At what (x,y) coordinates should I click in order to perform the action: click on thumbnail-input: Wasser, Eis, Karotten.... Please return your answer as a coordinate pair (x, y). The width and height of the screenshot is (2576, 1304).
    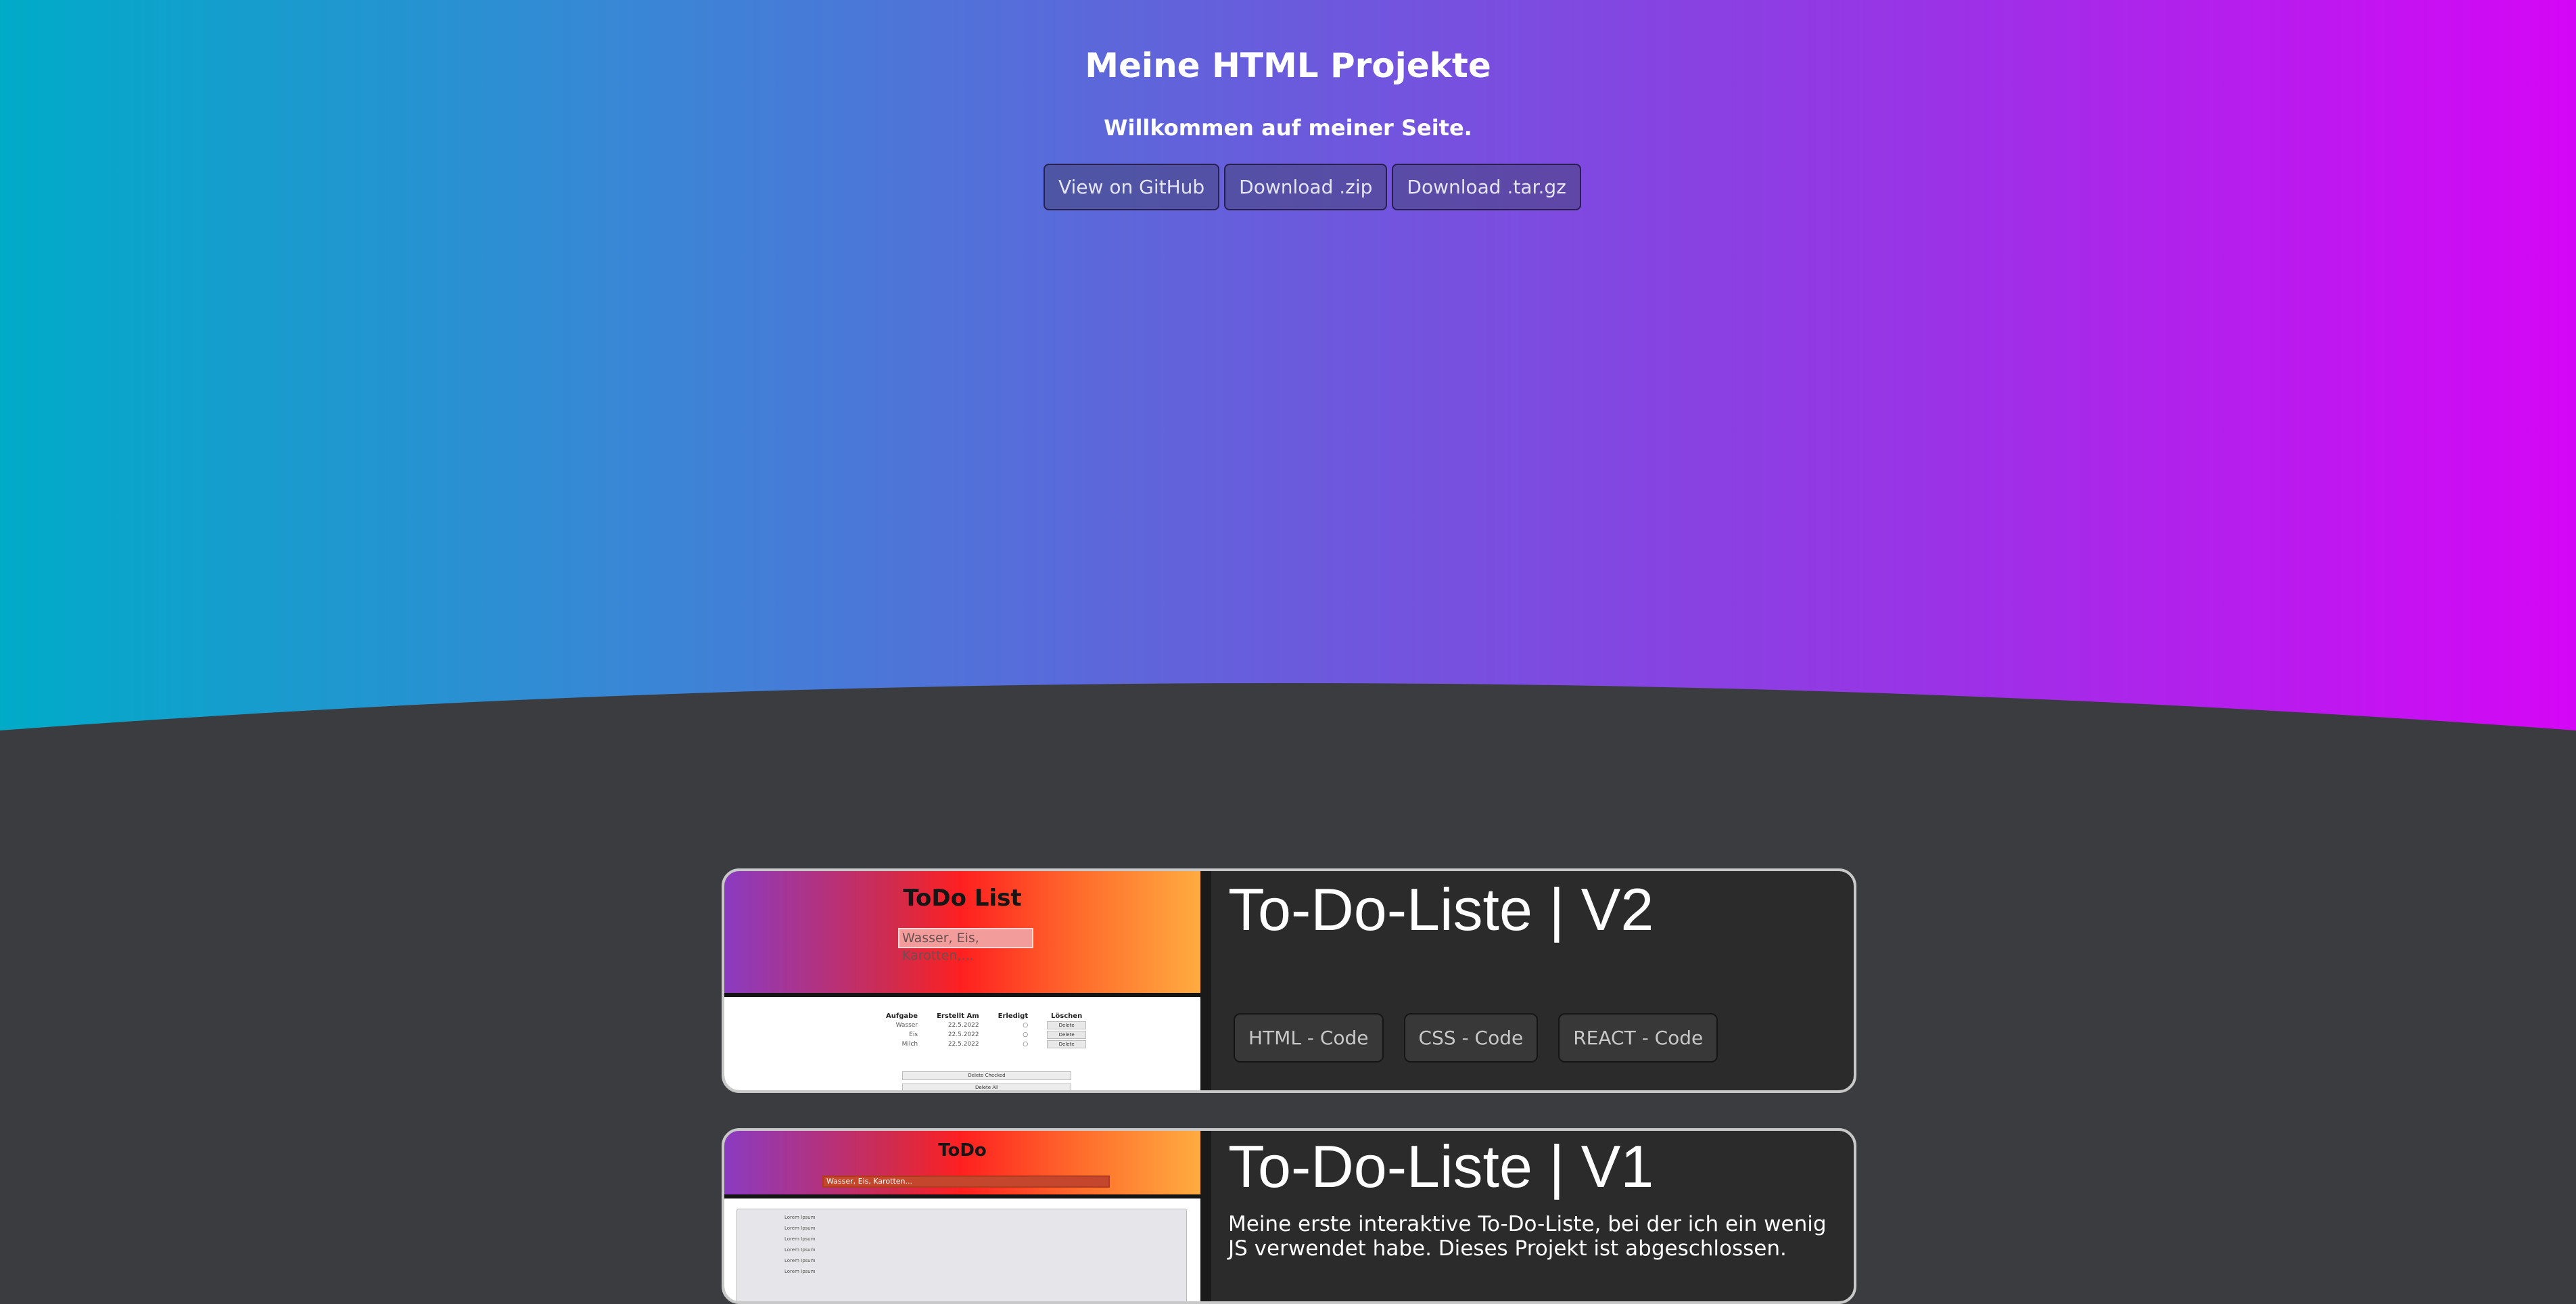
    Looking at the image, I should click on (966, 1181).